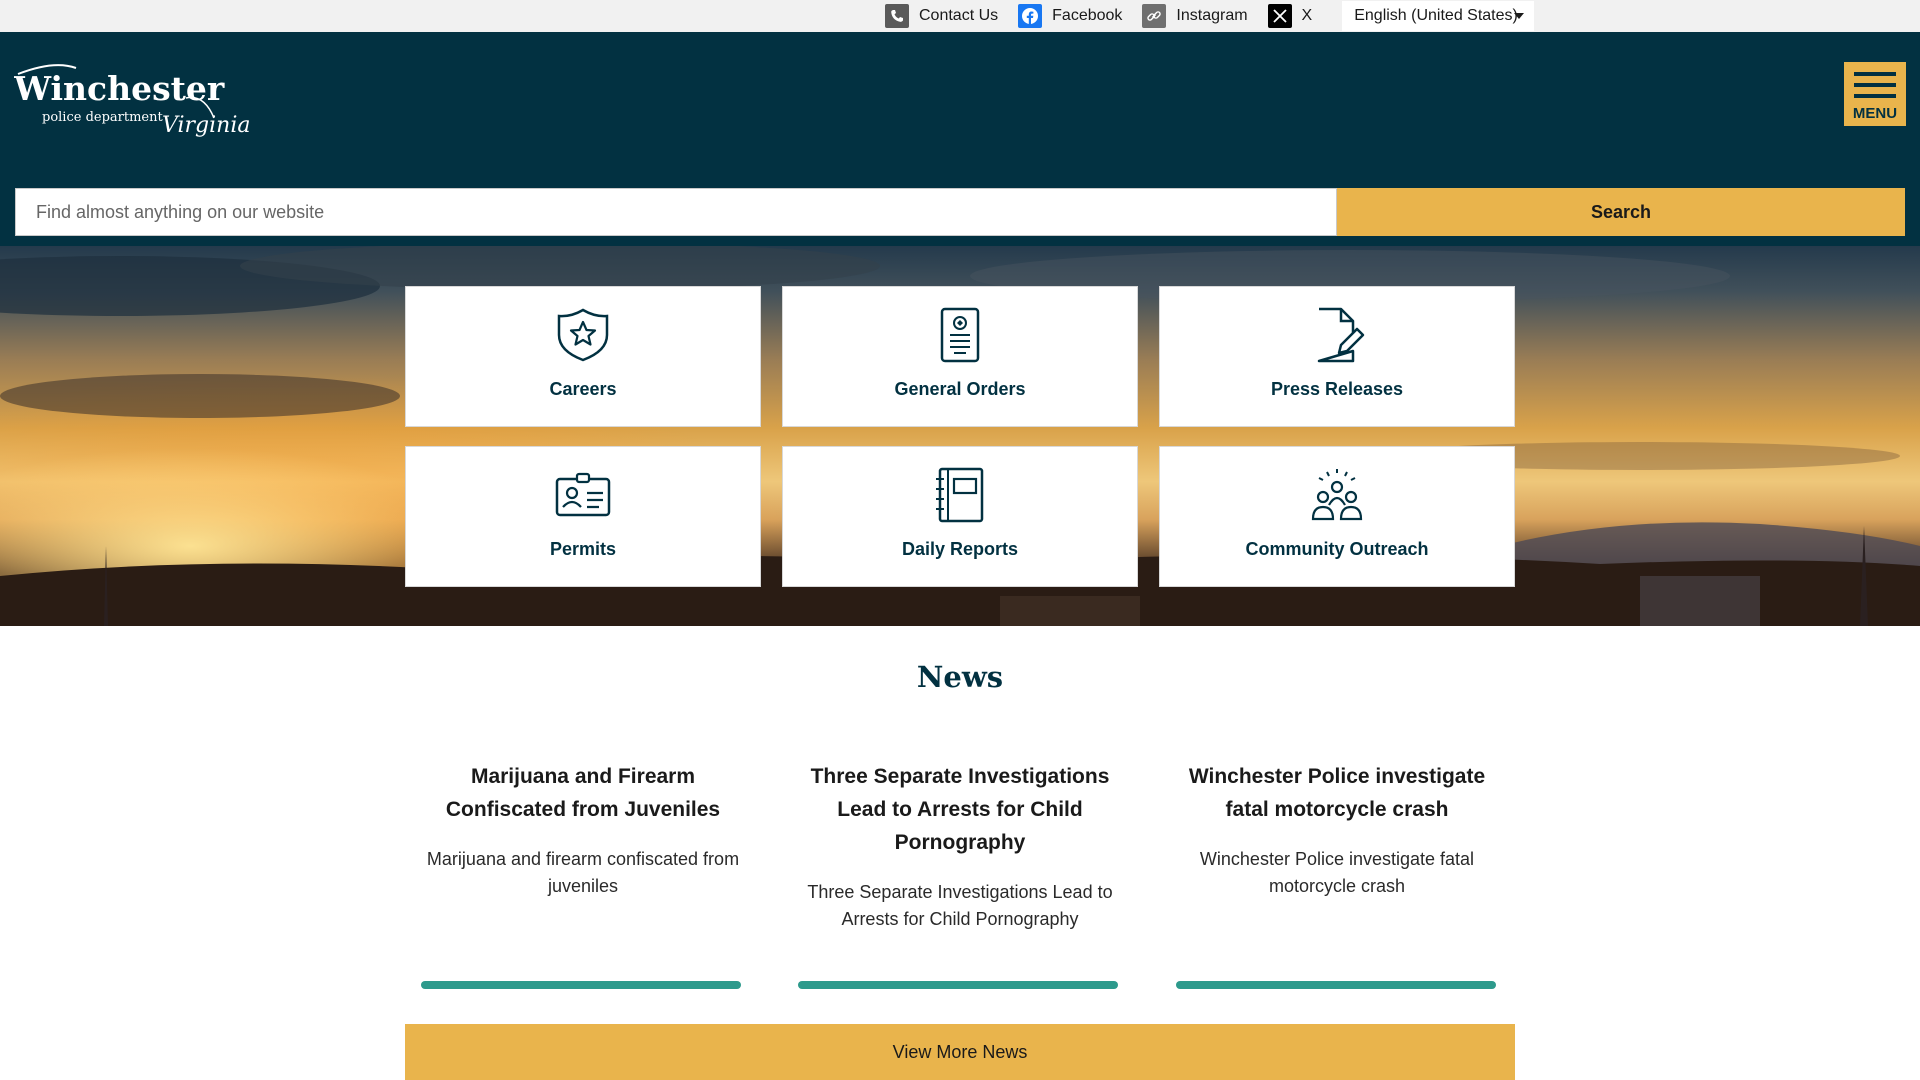 This screenshot has width=1920, height=1080. Describe the element at coordinates (1087, 15) in the screenshot. I see `facebook-label: Facebook` at that location.